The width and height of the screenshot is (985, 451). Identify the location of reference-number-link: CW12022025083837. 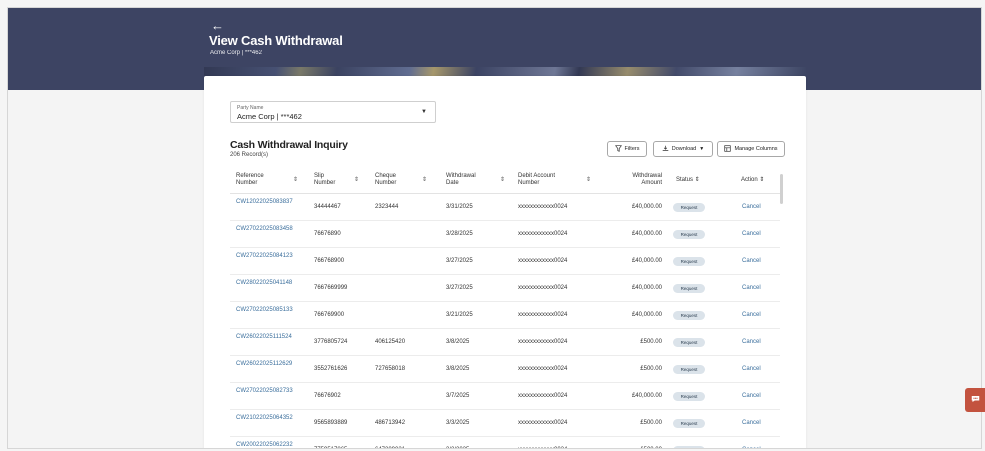
(271, 202).